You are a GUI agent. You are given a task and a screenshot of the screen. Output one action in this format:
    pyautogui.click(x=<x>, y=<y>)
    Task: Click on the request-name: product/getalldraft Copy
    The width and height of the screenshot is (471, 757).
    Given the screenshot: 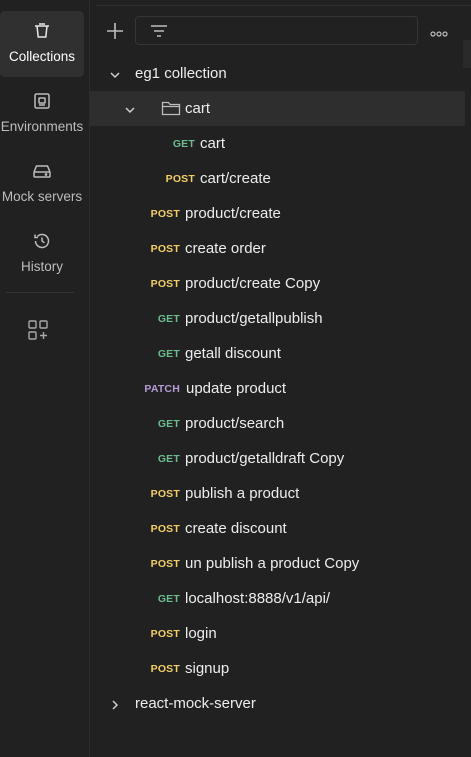 What is the action you would take?
    pyautogui.click(x=265, y=458)
    